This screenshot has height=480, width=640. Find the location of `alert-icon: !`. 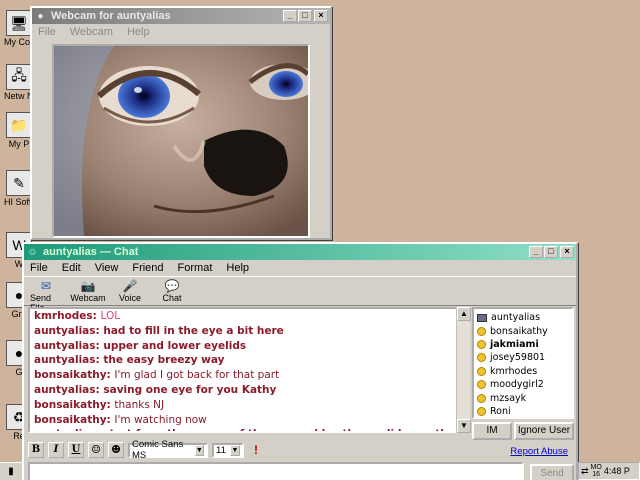

alert-icon: ! is located at coordinates (256, 450).